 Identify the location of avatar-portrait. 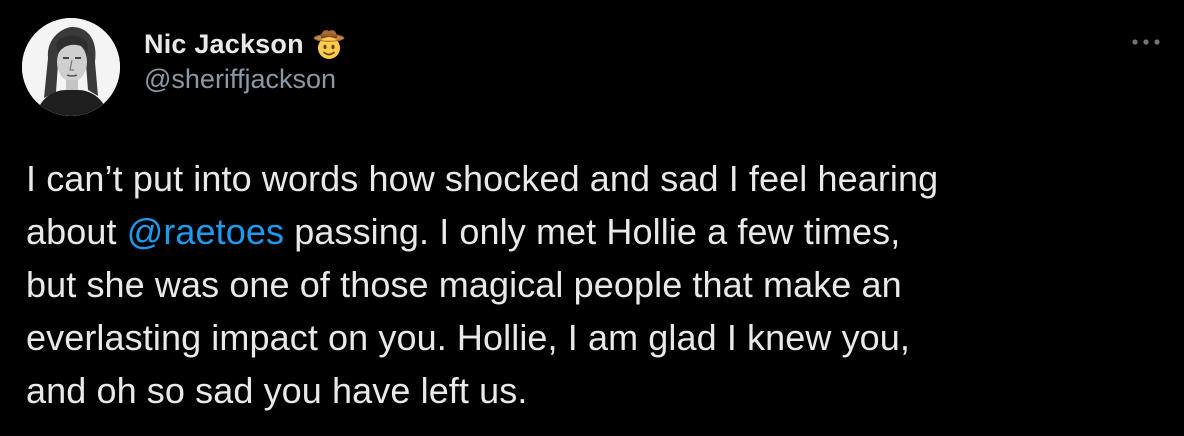
(71, 67).